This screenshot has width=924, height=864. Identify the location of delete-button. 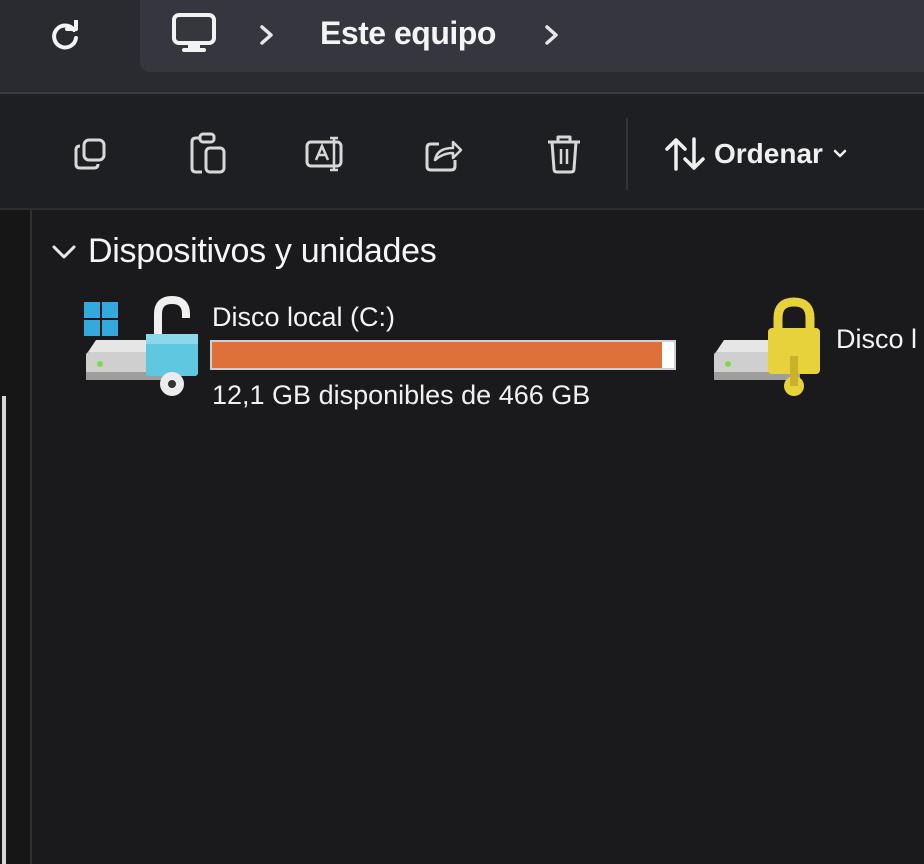
(564, 154).